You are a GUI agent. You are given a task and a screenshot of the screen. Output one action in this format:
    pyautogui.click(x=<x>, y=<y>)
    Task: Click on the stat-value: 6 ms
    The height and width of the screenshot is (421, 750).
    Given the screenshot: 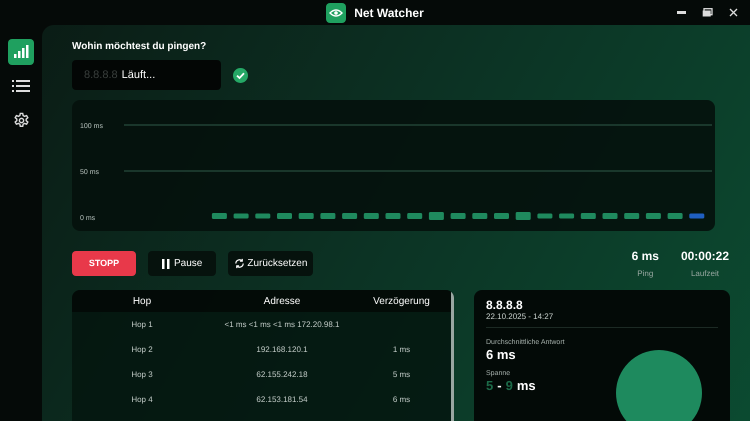 What is the action you would take?
    pyautogui.click(x=645, y=256)
    